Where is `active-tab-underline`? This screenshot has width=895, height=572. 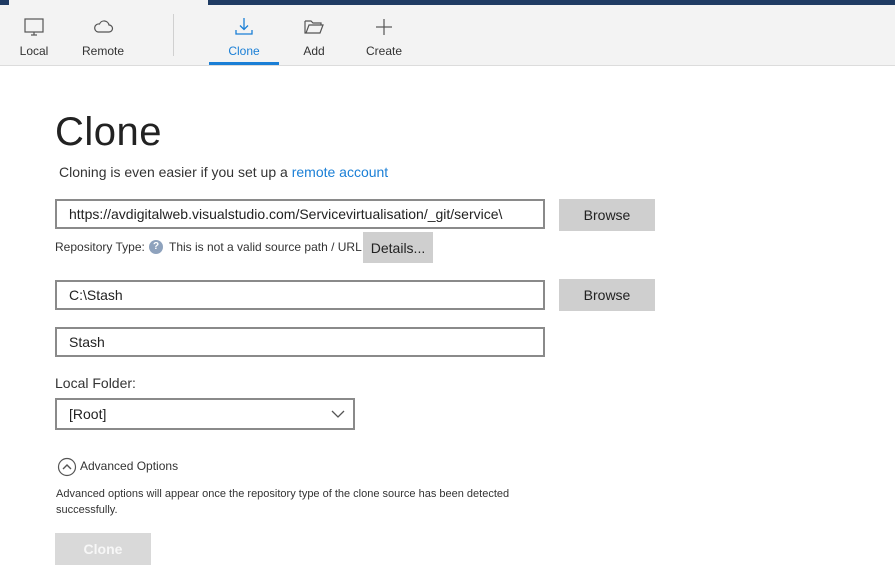
active-tab-underline is located at coordinates (244, 63).